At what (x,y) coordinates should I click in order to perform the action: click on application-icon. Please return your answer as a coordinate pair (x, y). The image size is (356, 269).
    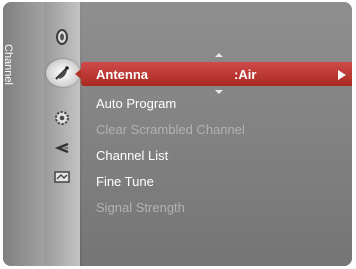
    Looking at the image, I should click on (62, 177).